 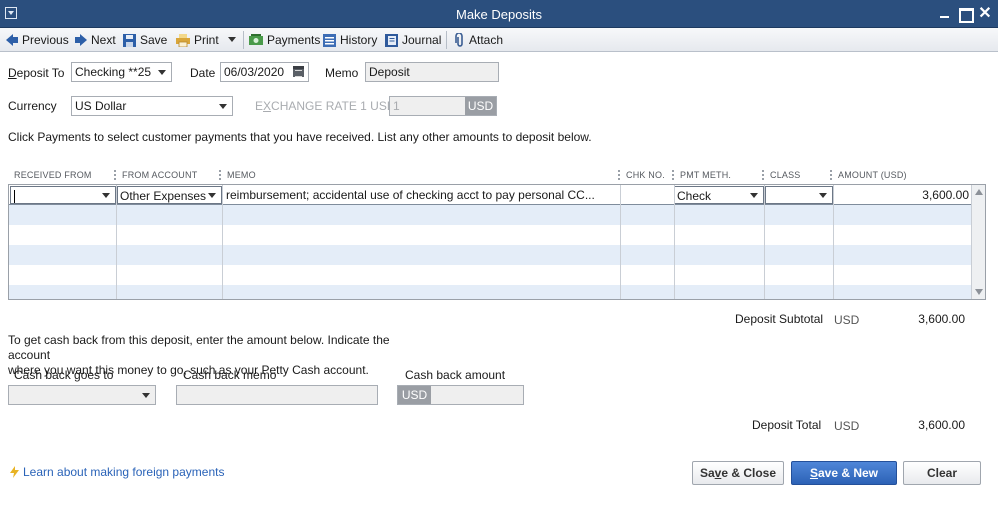 What do you see at coordinates (203, 73) in the screenshot?
I see `date-label: Date` at bounding box center [203, 73].